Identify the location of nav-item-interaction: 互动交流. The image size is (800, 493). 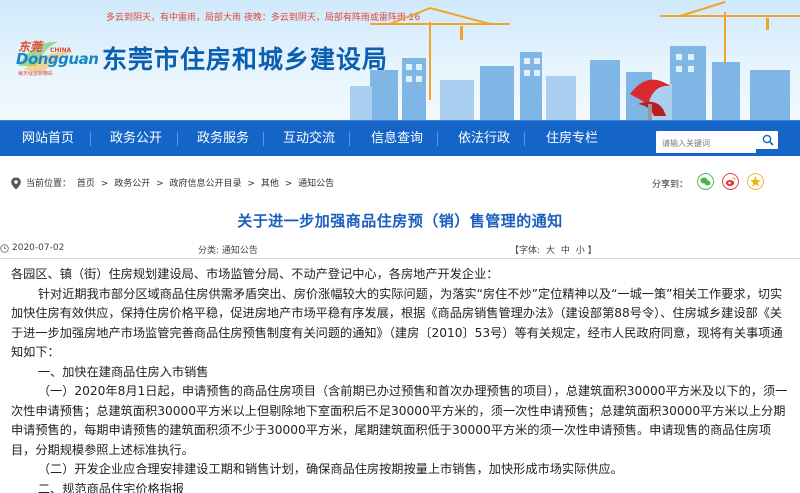
(309, 139).